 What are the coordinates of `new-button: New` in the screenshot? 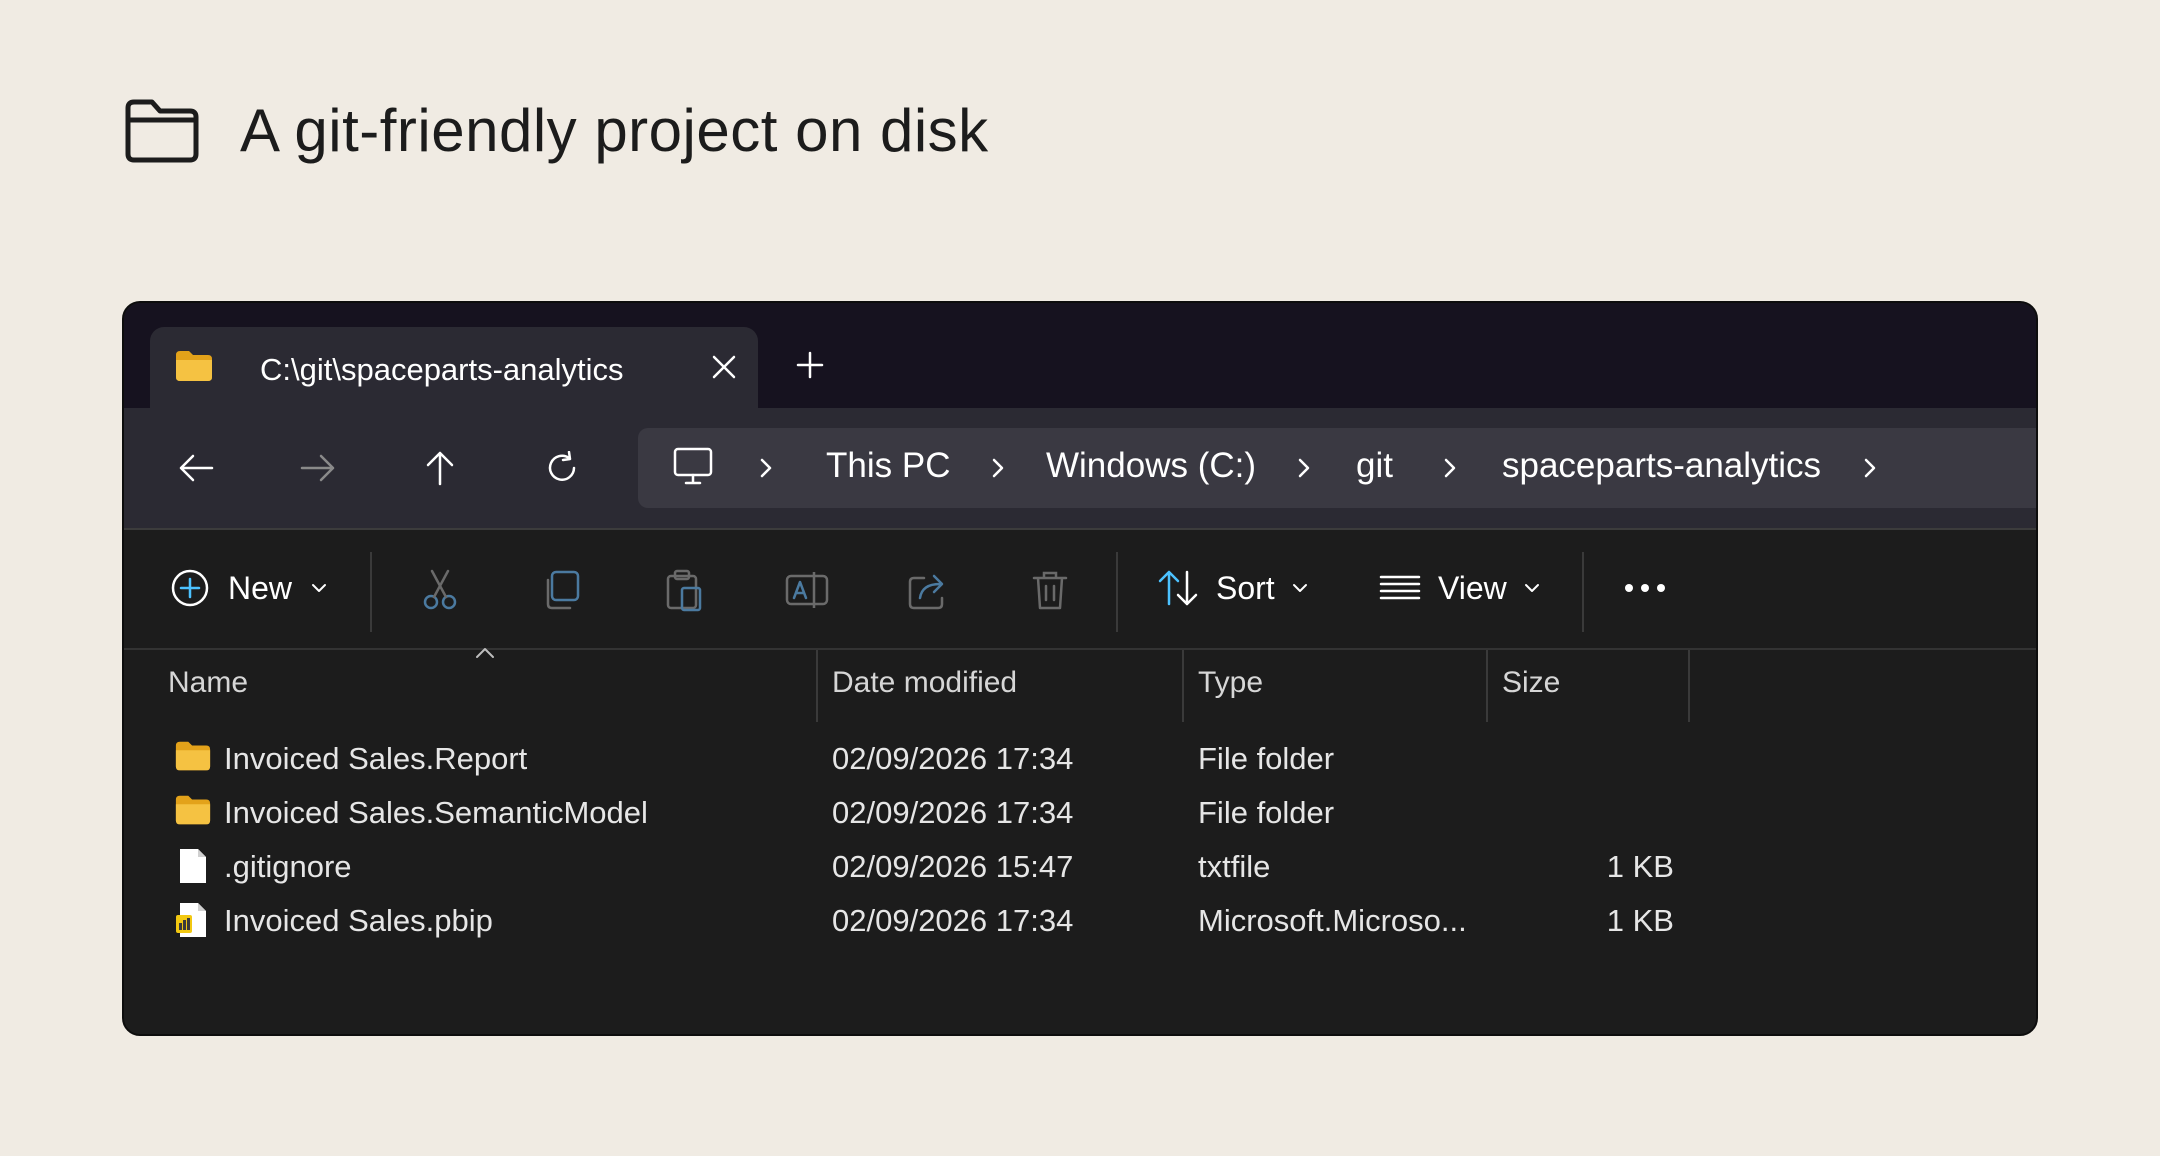 It's located at (249, 588).